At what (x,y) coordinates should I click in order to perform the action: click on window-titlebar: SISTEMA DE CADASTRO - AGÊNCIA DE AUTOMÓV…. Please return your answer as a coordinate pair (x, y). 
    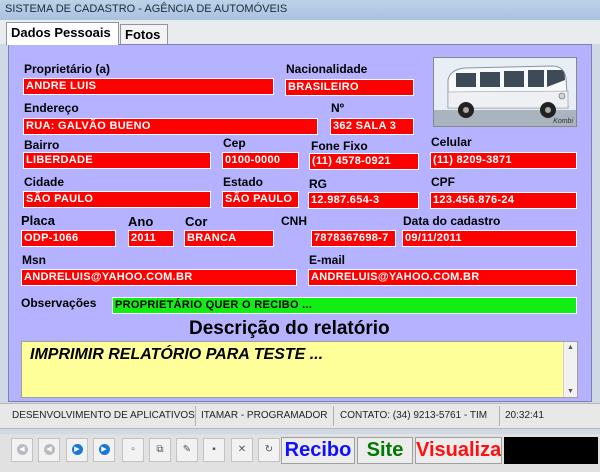
    Looking at the image, I should click on (300, 10).